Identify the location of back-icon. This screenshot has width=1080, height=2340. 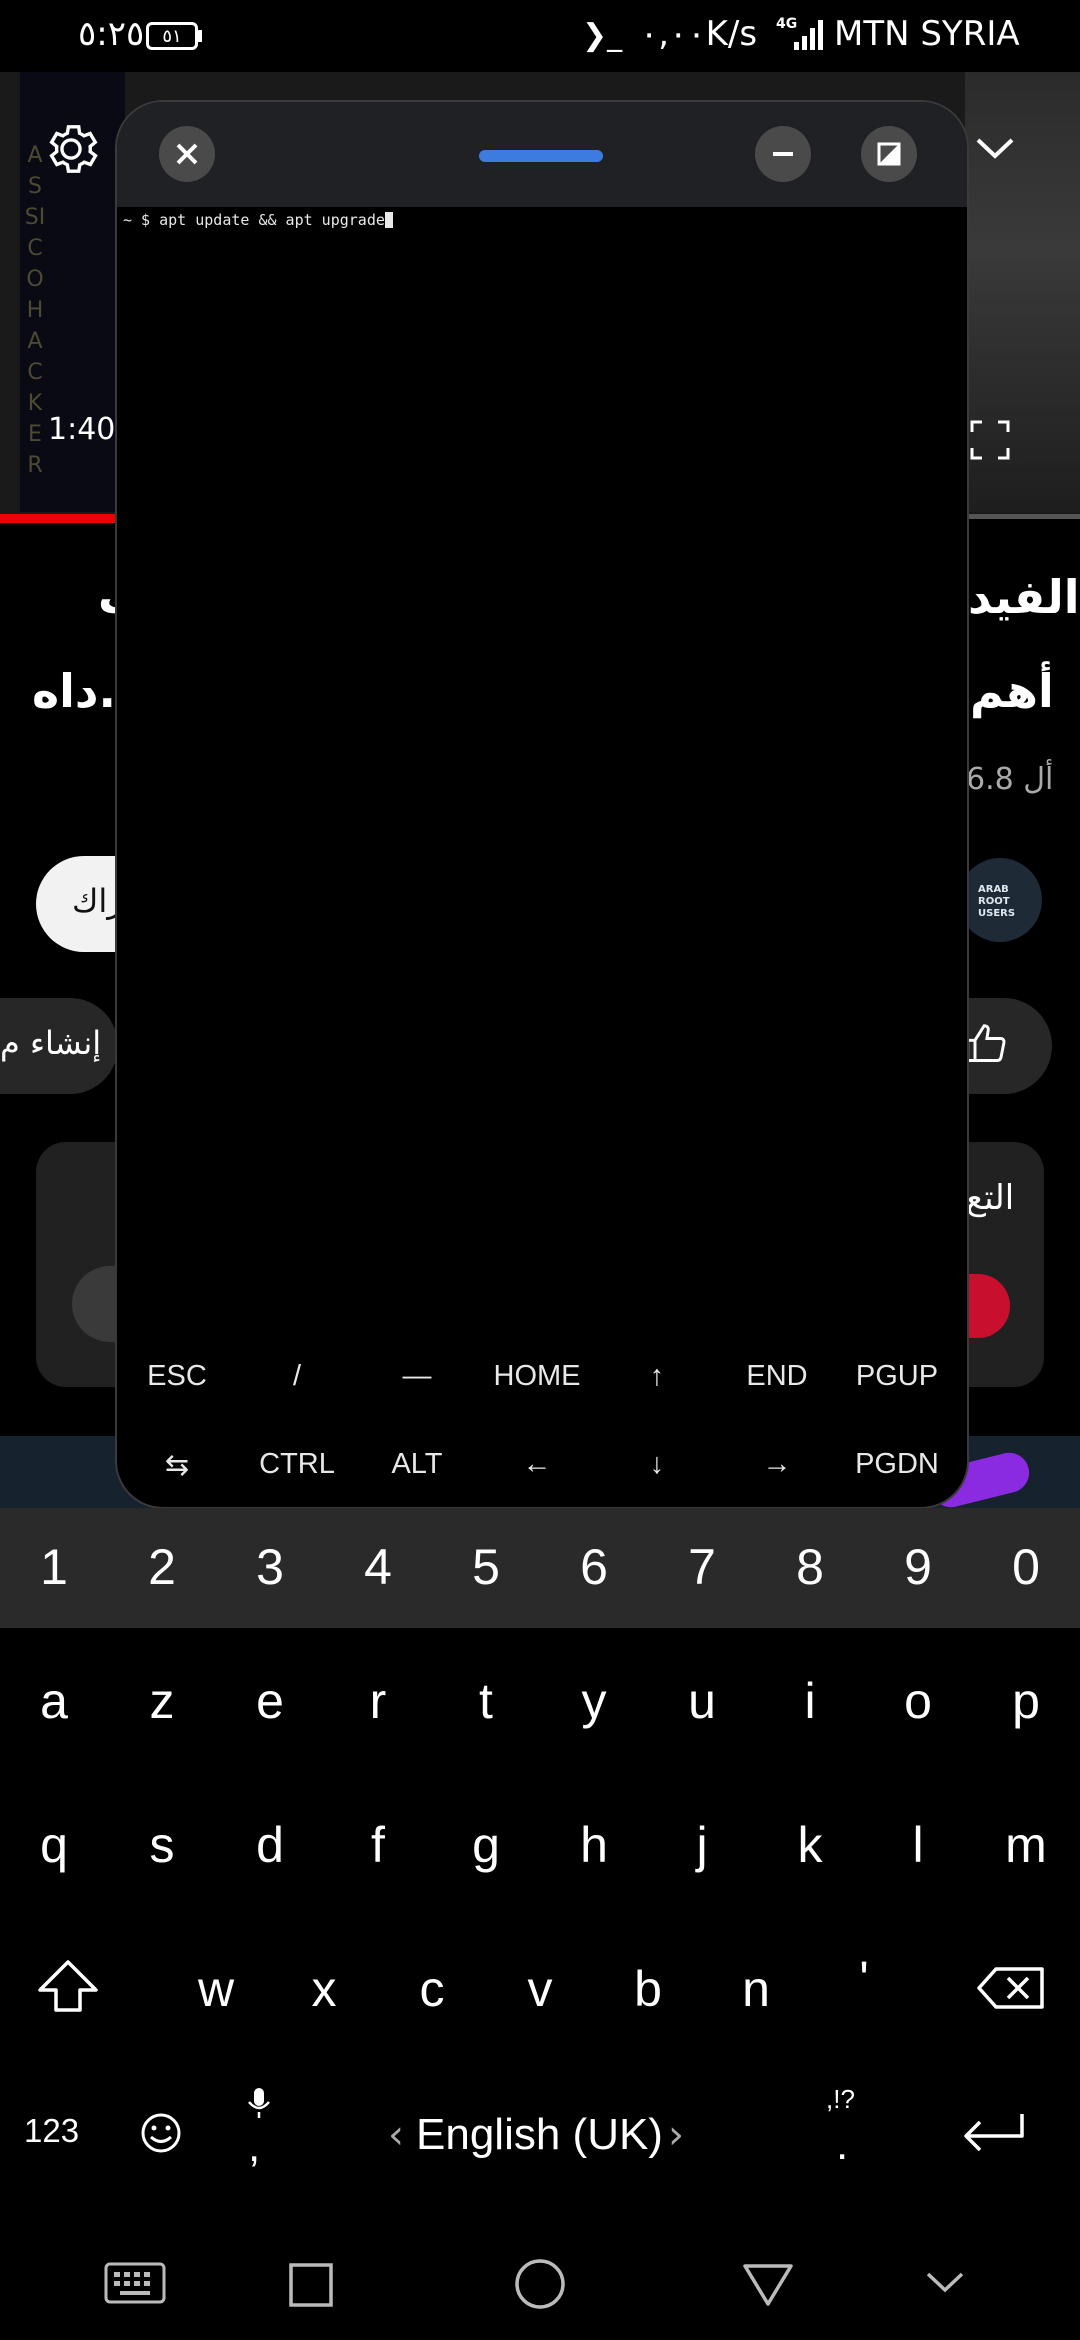
(768, 2285).